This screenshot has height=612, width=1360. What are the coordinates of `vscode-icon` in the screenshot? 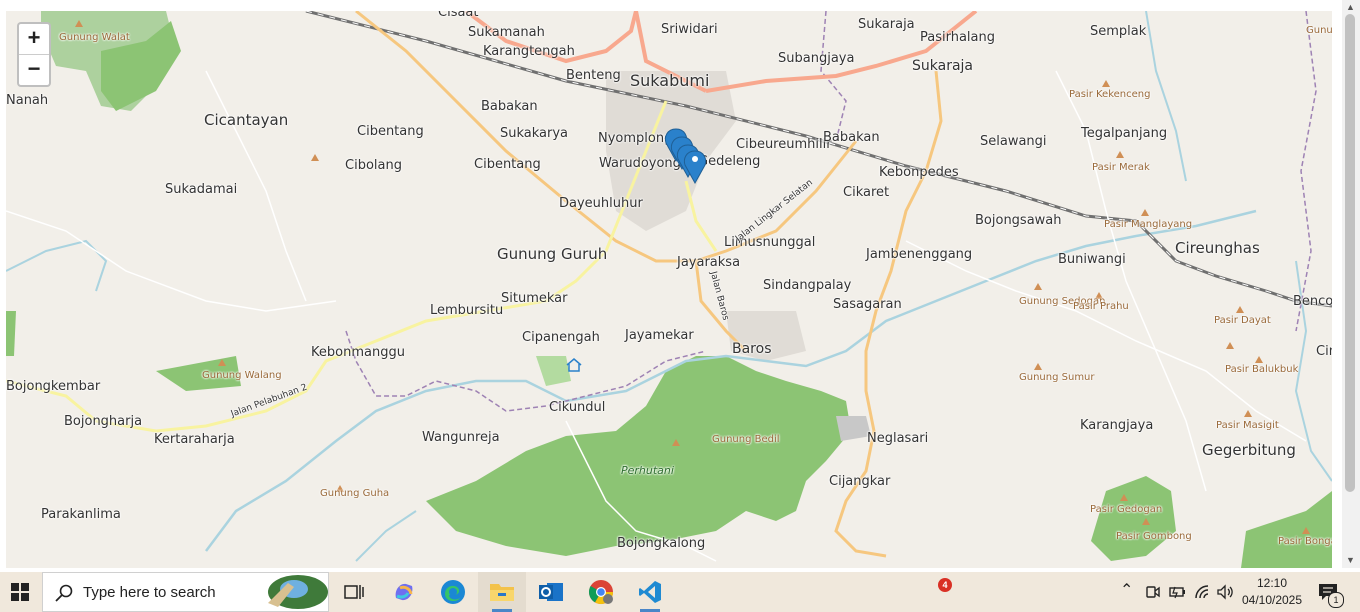 It's located at (650, 592).